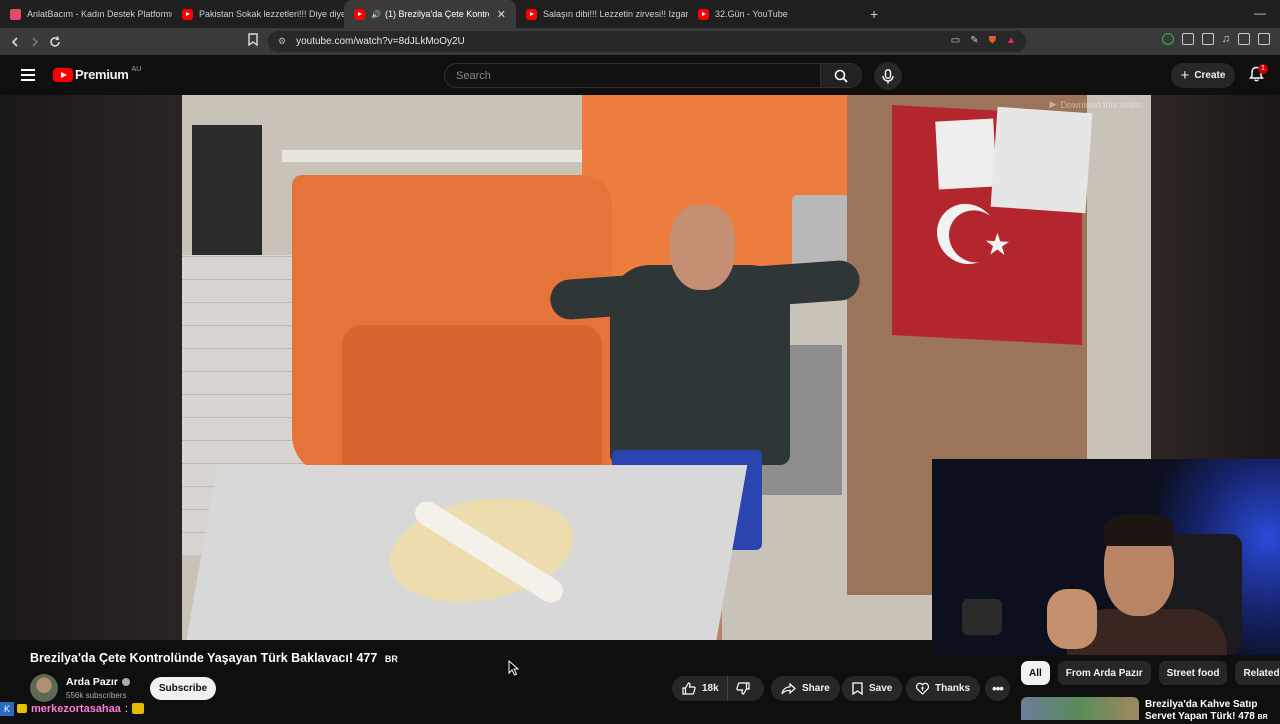 The image size is (1280, 724). Describe the element at coordinates (1260, 13) in the screenshot. I see `minimize-window-icon: —` at that location.